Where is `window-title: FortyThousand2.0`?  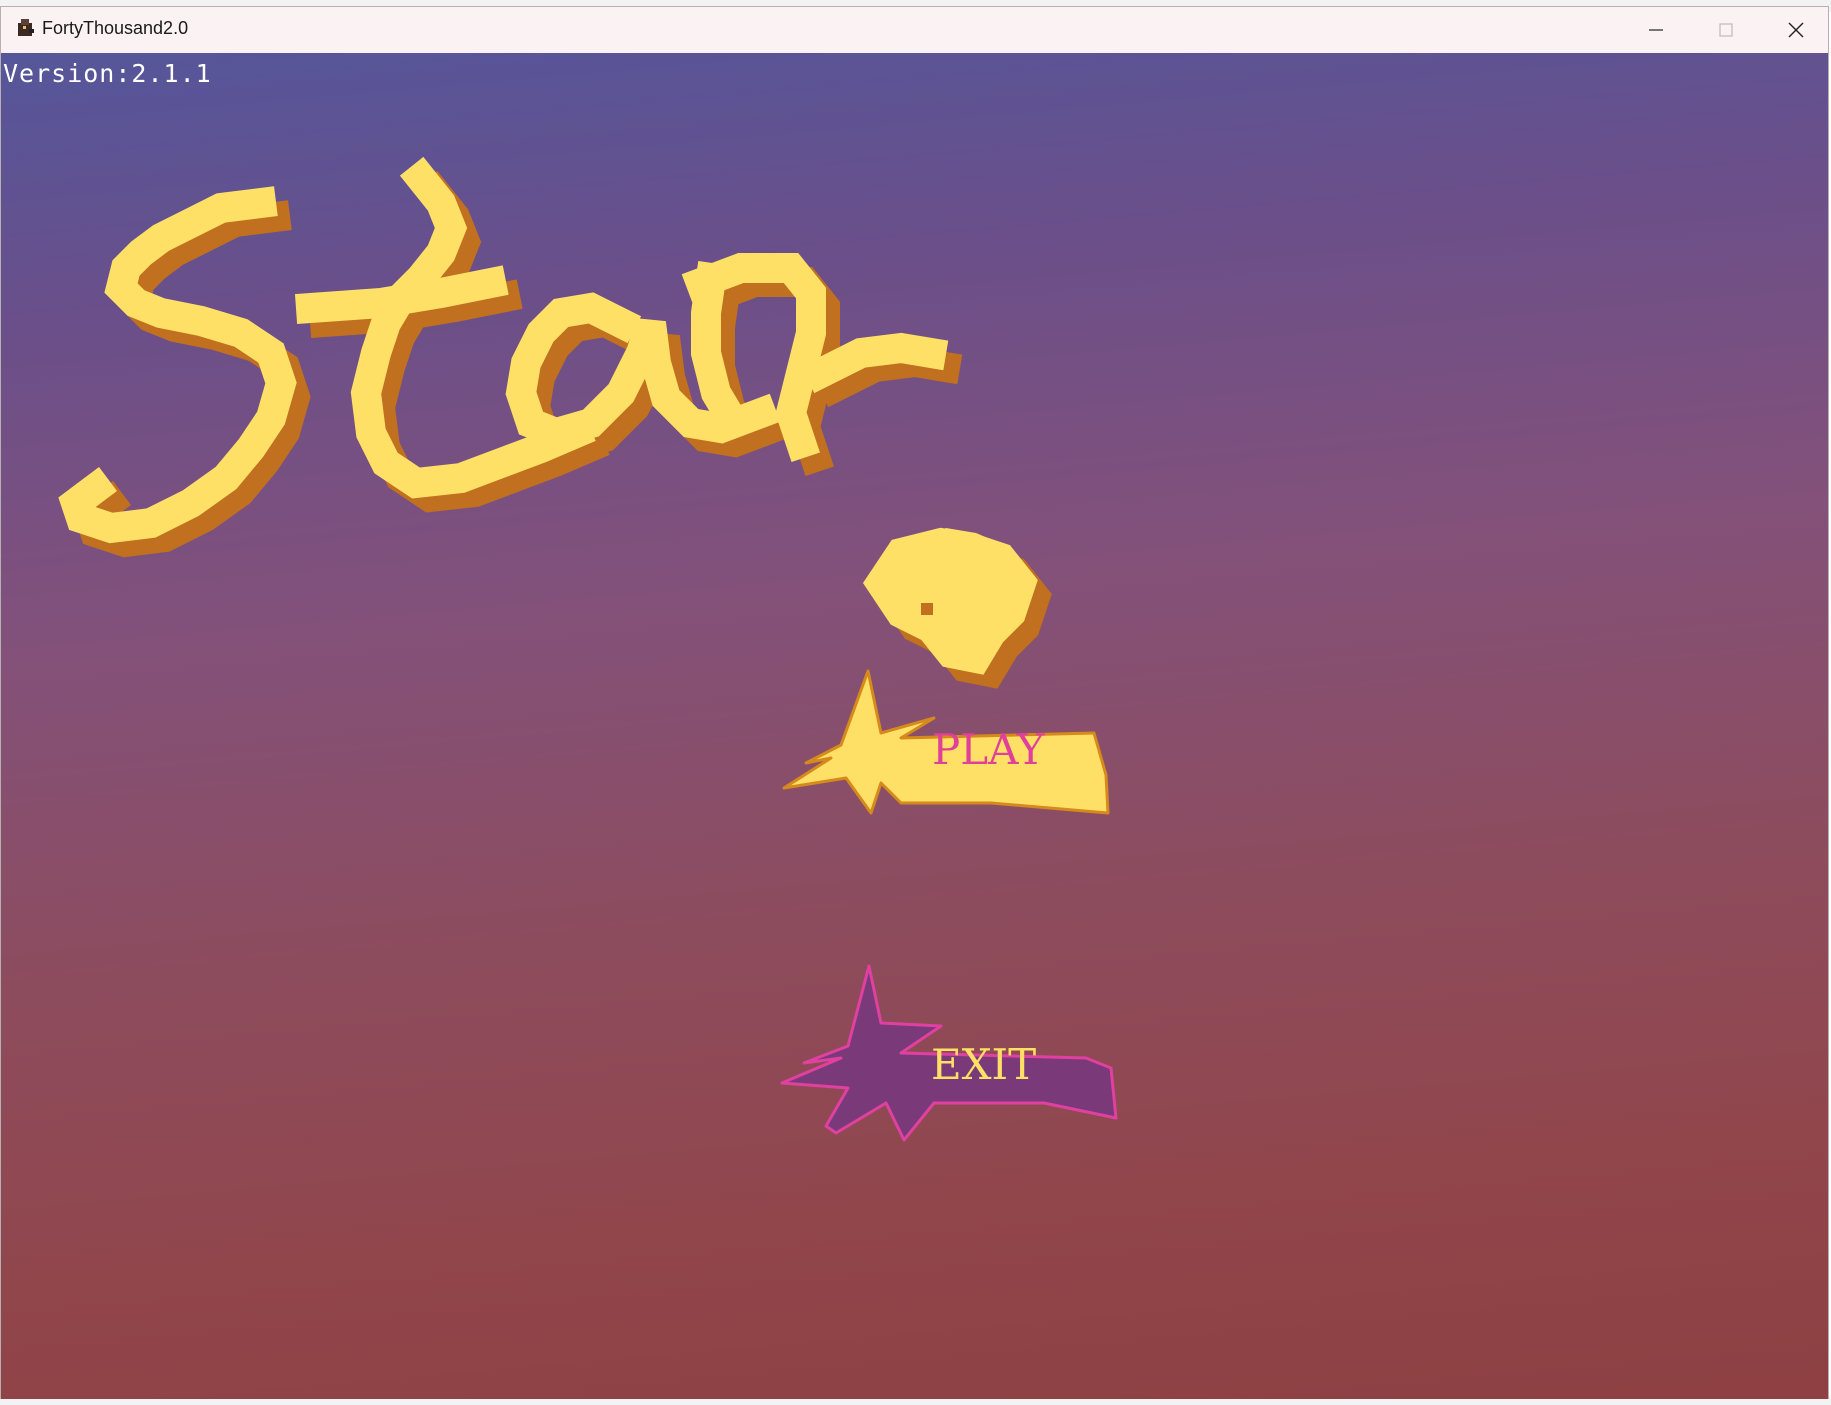 window-title: FortyThousand2.0 is located at coordinates (115, 28).